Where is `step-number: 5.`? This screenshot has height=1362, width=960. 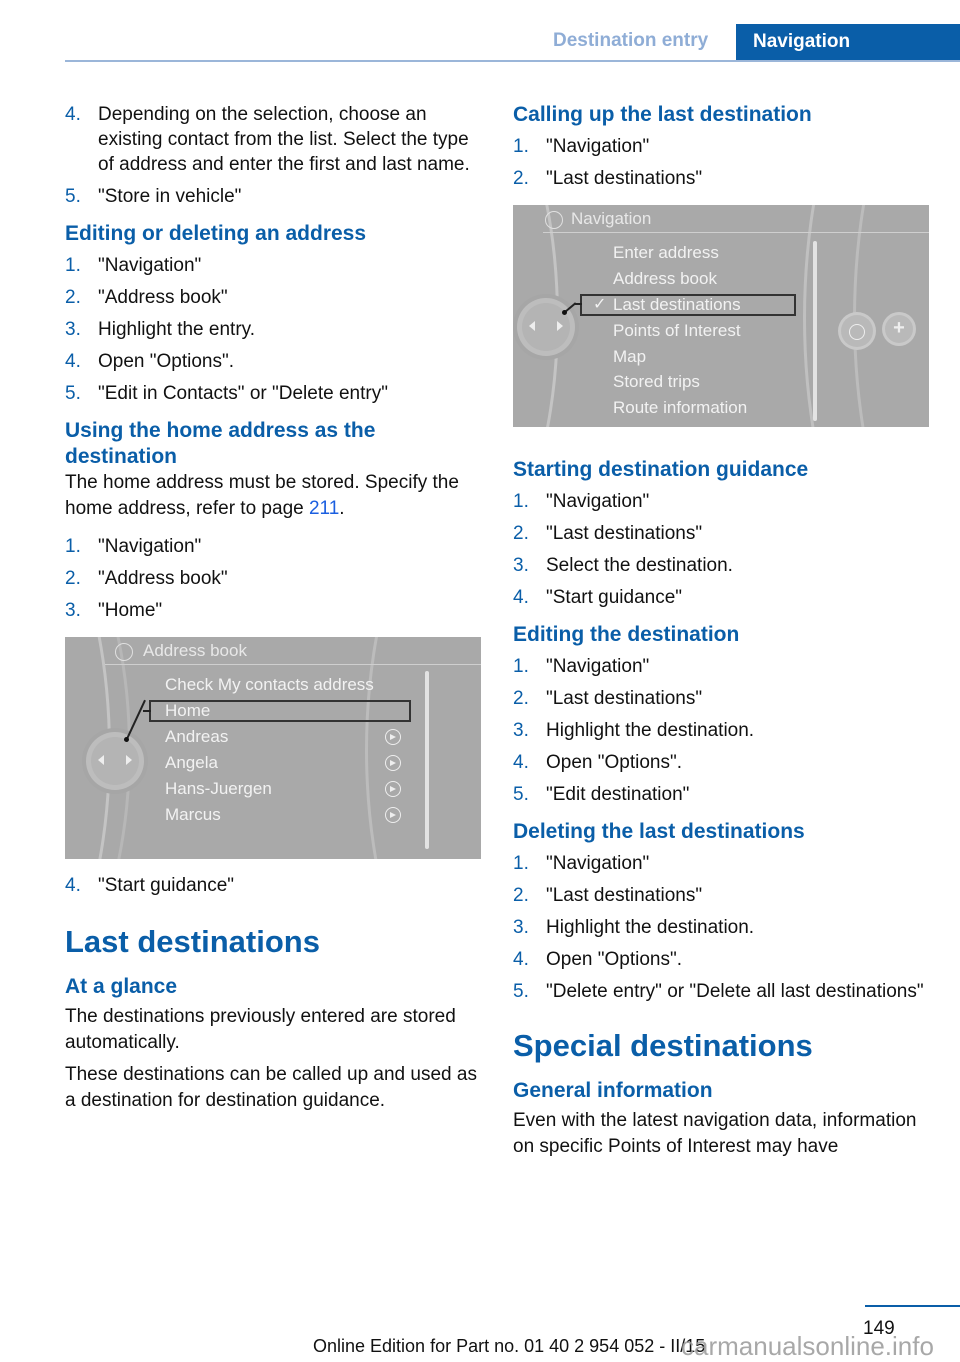 step-number: 5. is located at coordinates (73, 196).